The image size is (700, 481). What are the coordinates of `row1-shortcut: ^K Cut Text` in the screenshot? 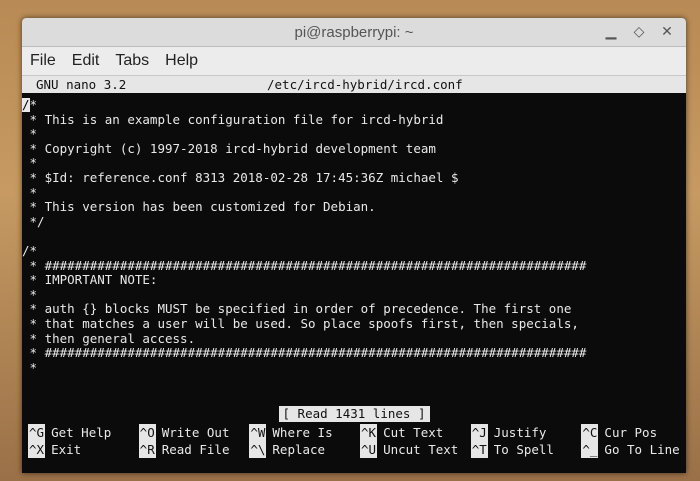 It's located at (409, 432).